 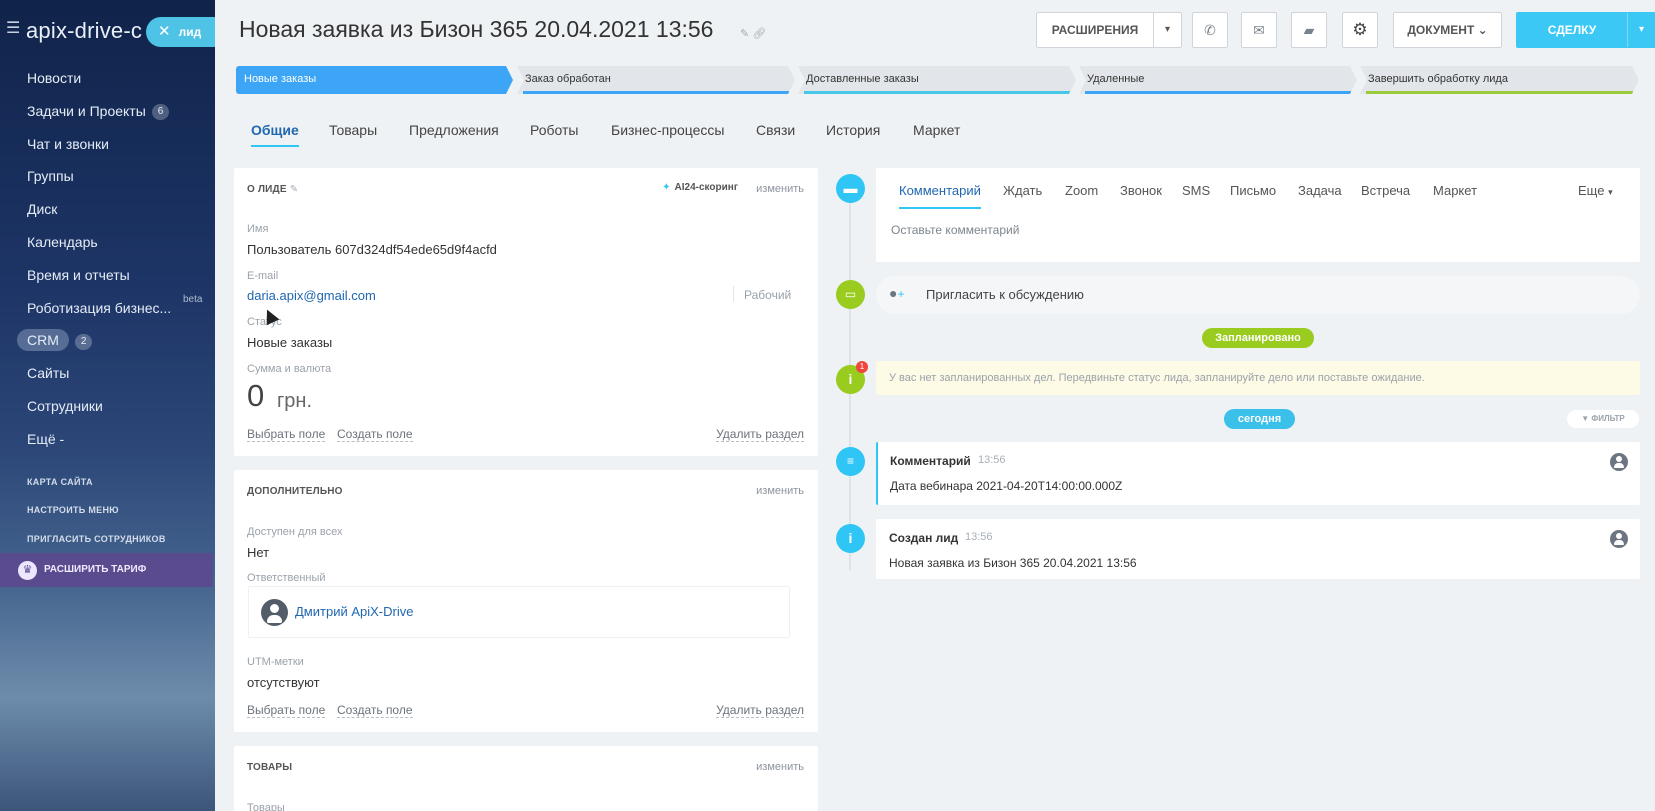 I want to click on sidebar-item-employees: Сотрудники, so click(x=107, y=406).